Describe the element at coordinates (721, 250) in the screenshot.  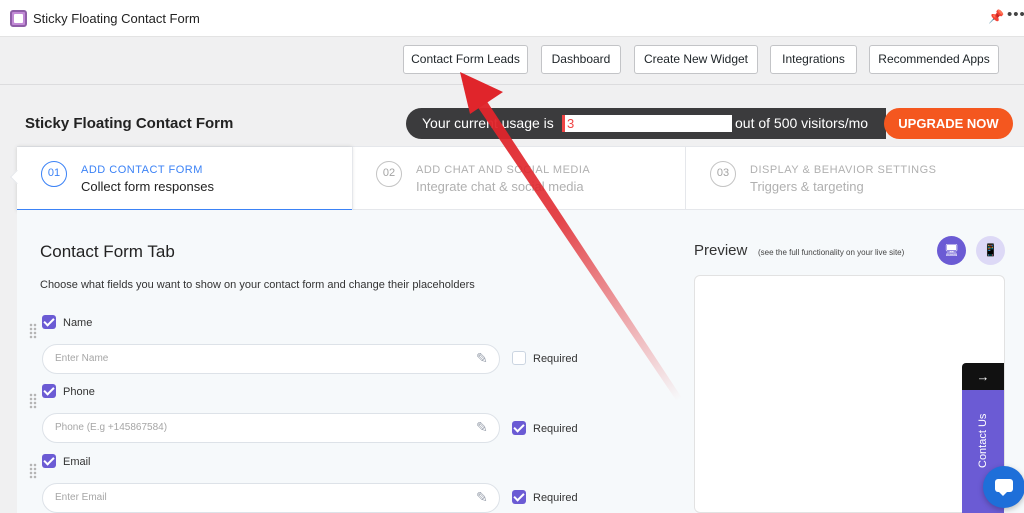
I see `preview-title: Preview` at that location.